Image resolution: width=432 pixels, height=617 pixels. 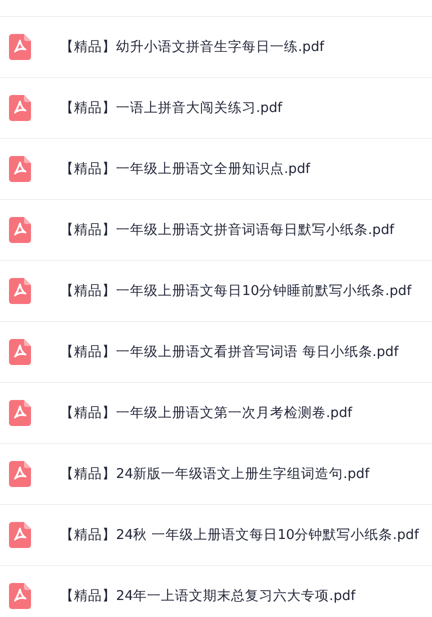 I want to click on file-name: 【精品】一年级上册语文全册知识点.pdf, so click(x=185, y=169).